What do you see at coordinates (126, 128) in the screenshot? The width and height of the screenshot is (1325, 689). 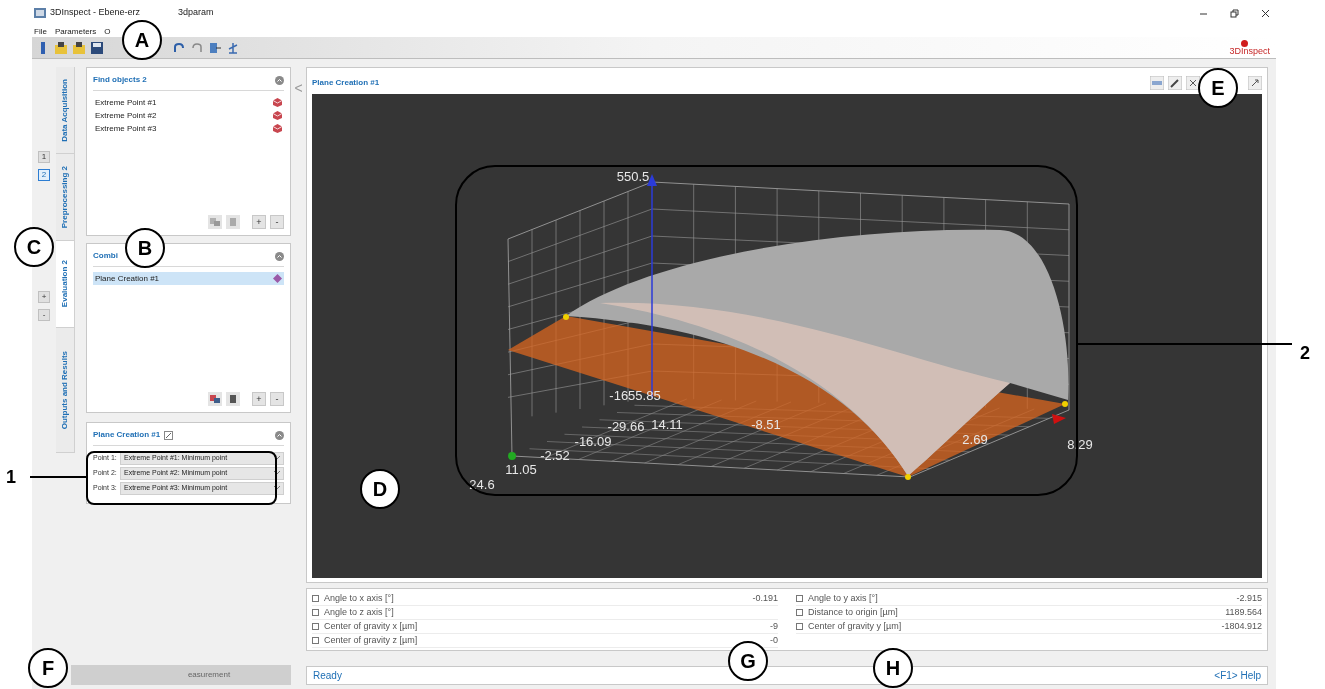 I see `item-label: Extreme Point #3` at bounding box center [126, 128].